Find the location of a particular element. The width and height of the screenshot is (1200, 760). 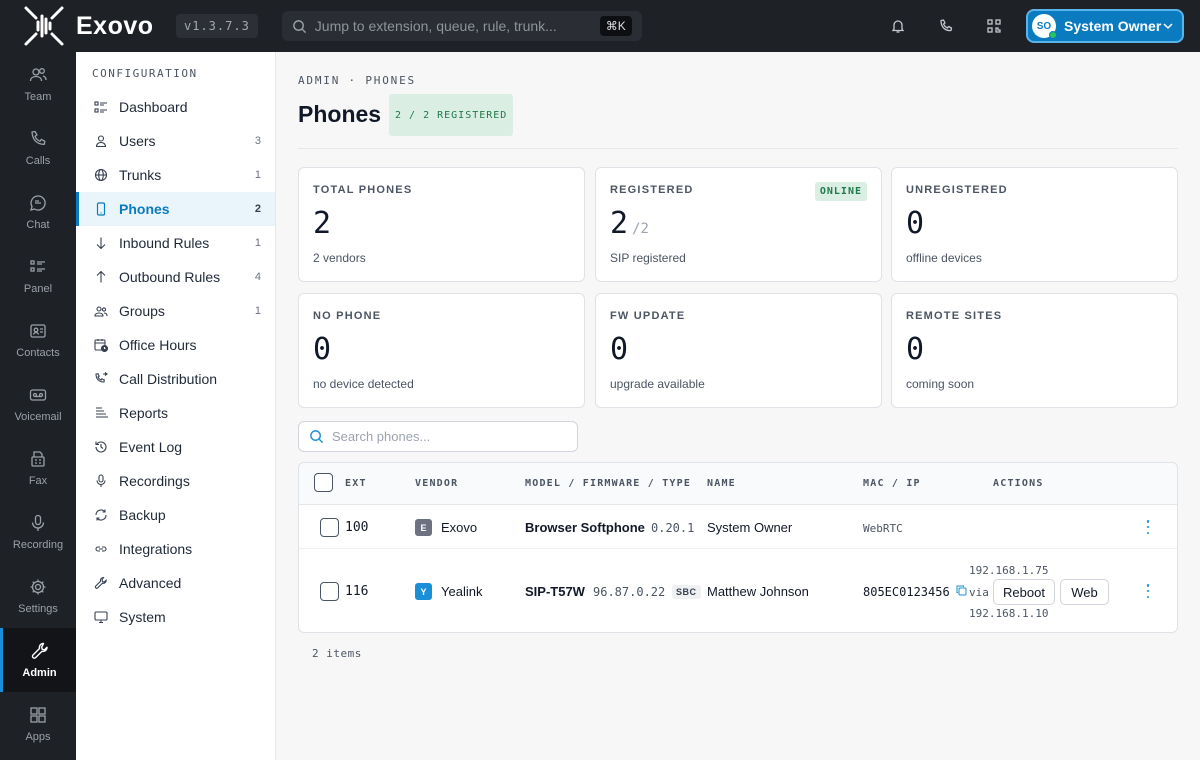

fax-icon is located at coordinates (38, 459).